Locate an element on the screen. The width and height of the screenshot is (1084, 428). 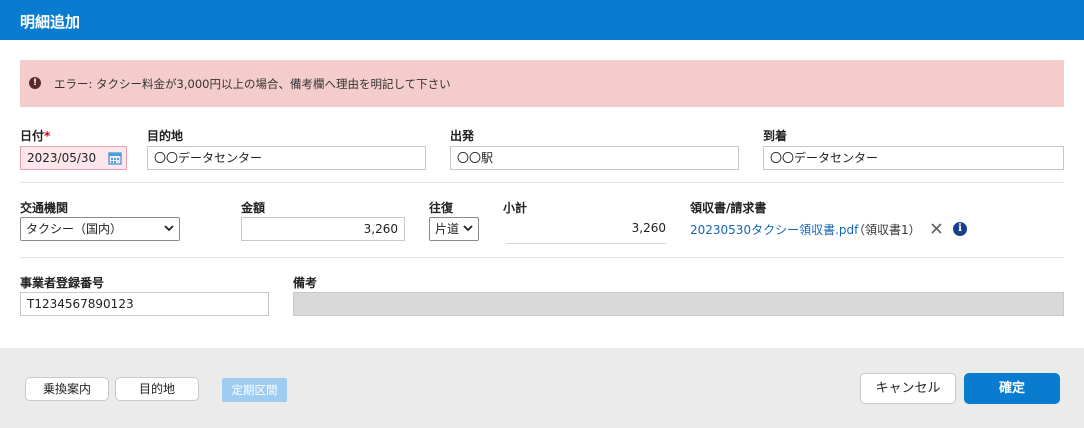
arrival-input: 〇〇データセンター is located at coordinates (913, 158).